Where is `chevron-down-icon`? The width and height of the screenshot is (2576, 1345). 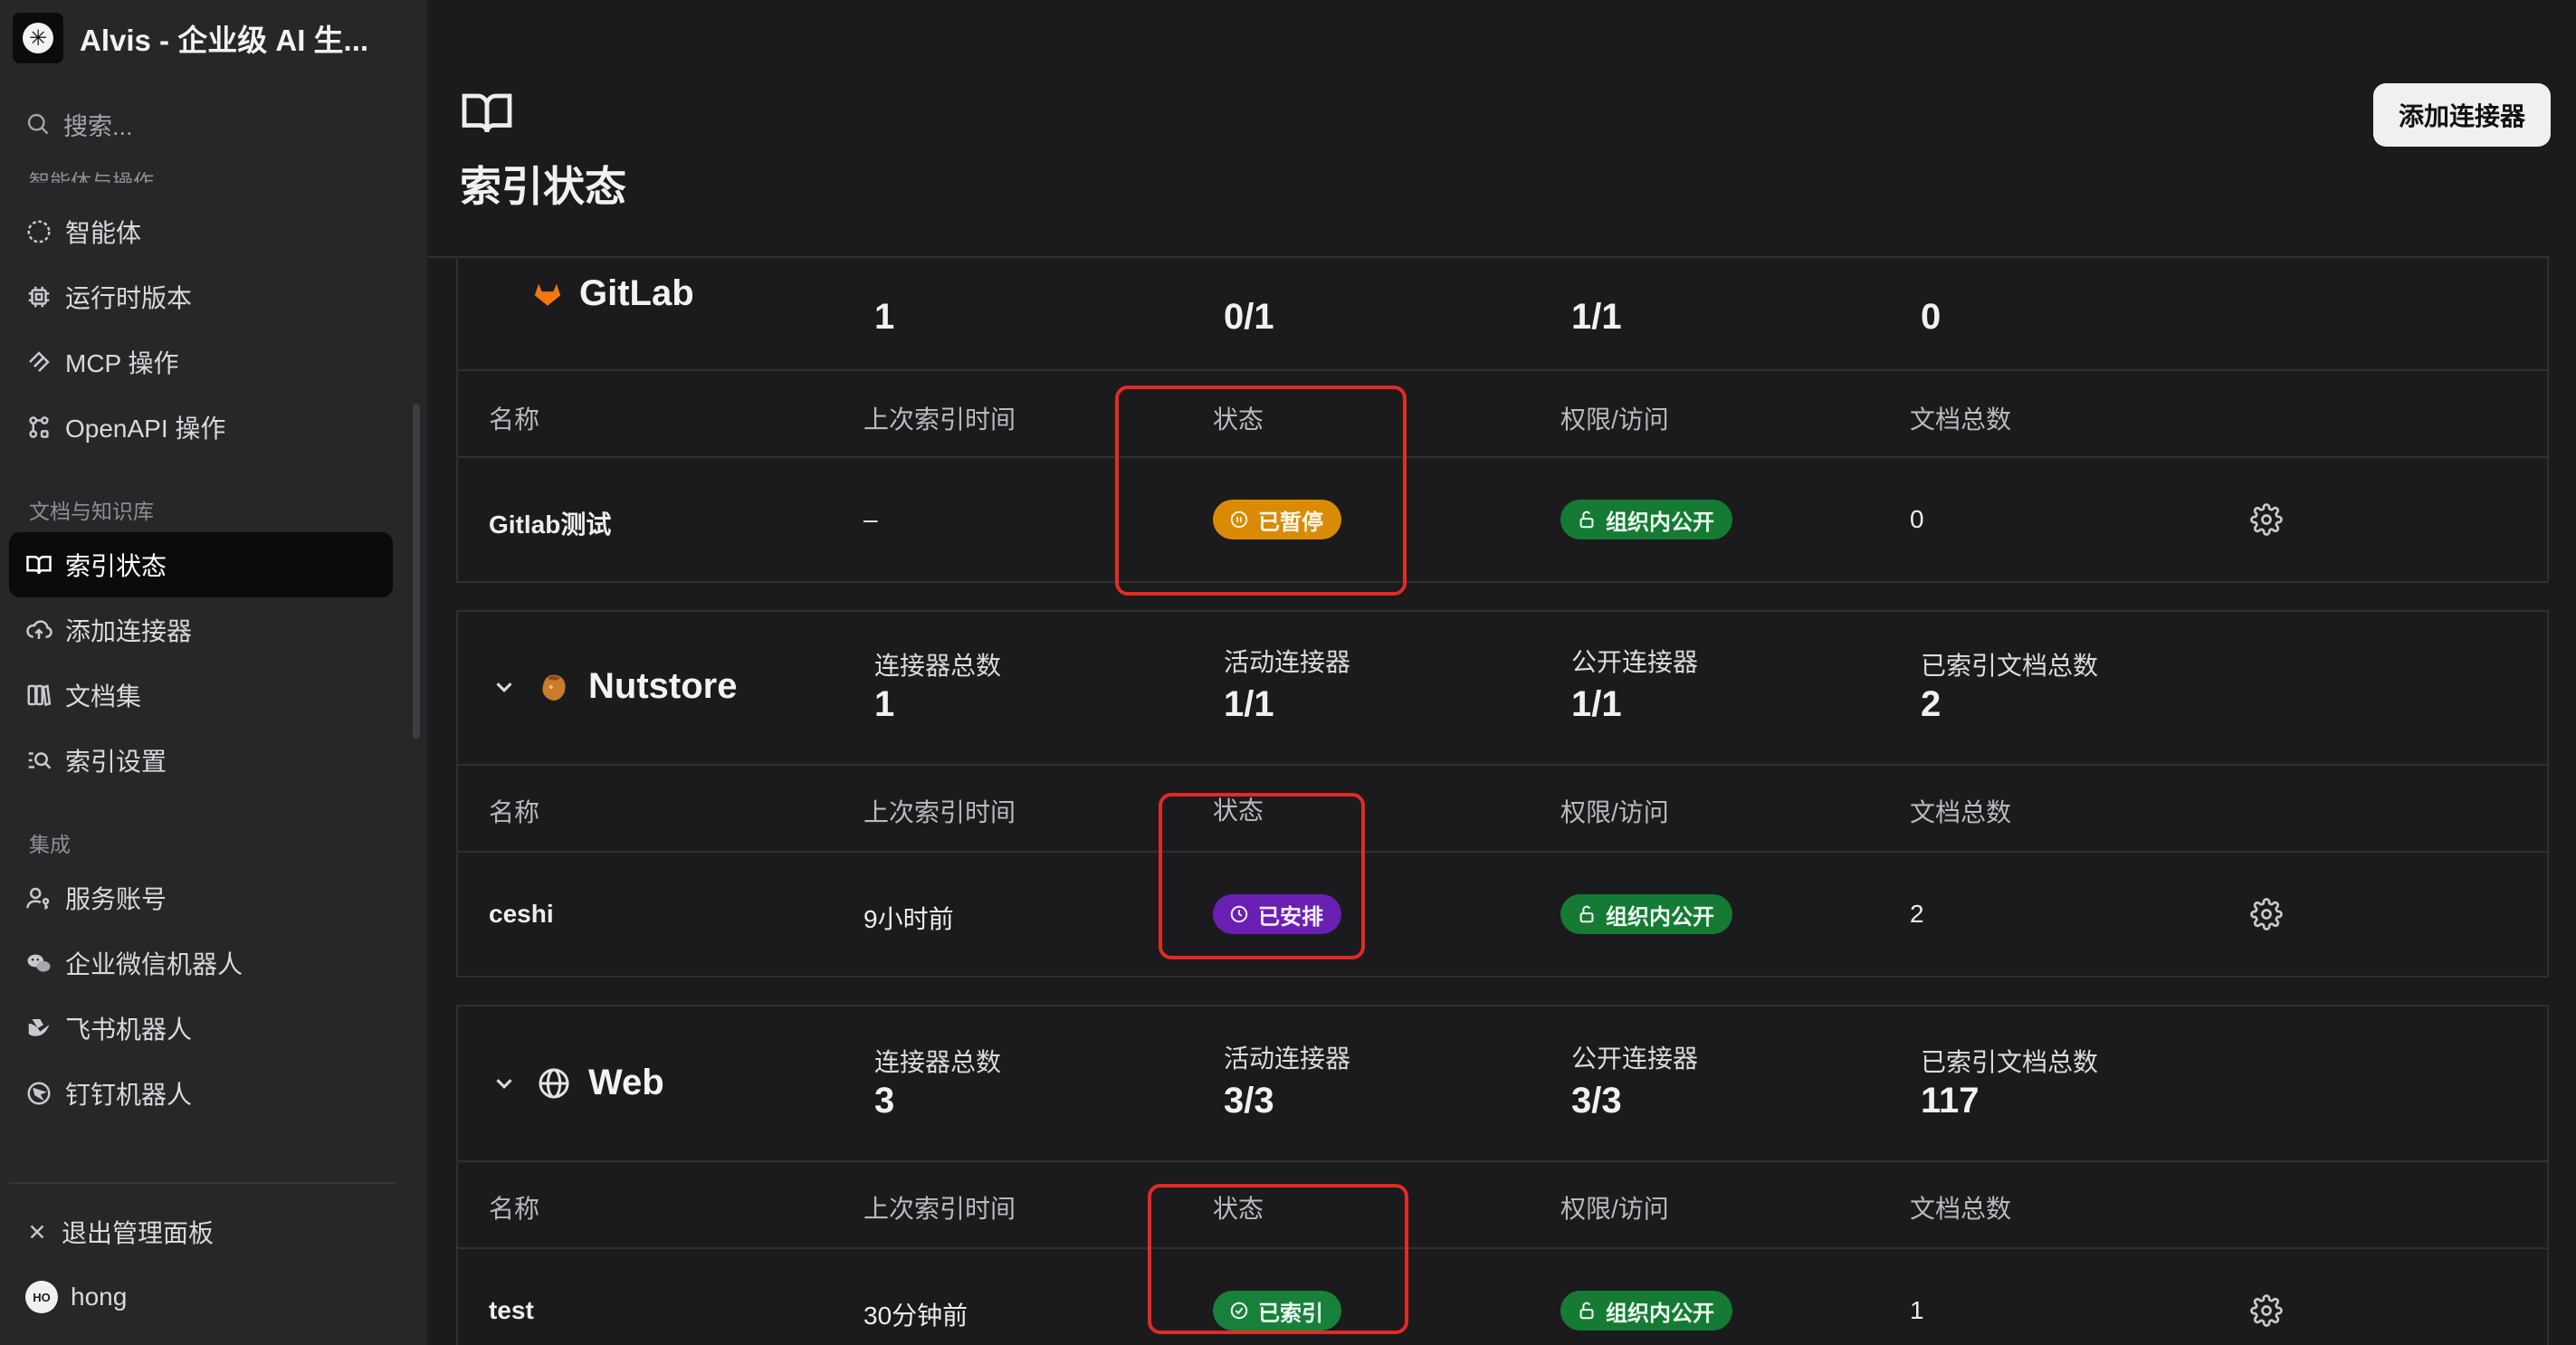
chevron-down-icon is located at coordinates (504, 1083).